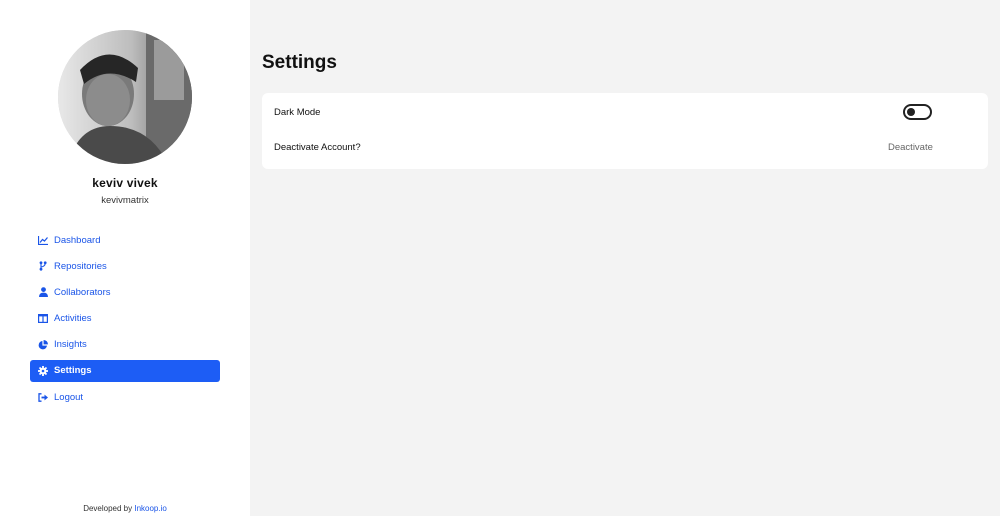 The height and width of the screenshot is (516, 1000). Describe the element at coordinates (43, 319) in the screenshot. I see `columns-icon` at that location.